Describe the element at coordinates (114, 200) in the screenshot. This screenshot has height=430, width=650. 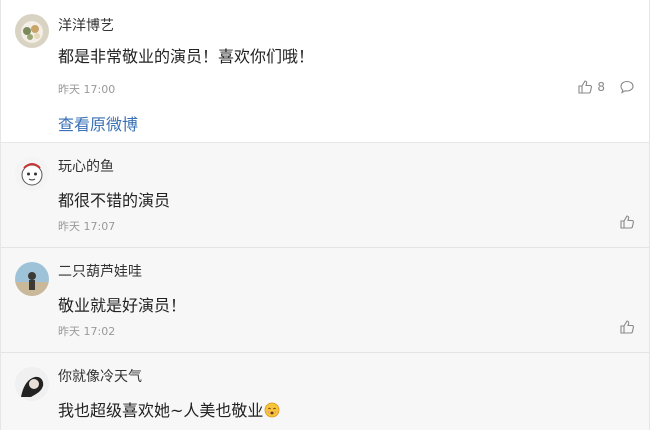
I see `comment-text: 都很不错的演员` at that location.